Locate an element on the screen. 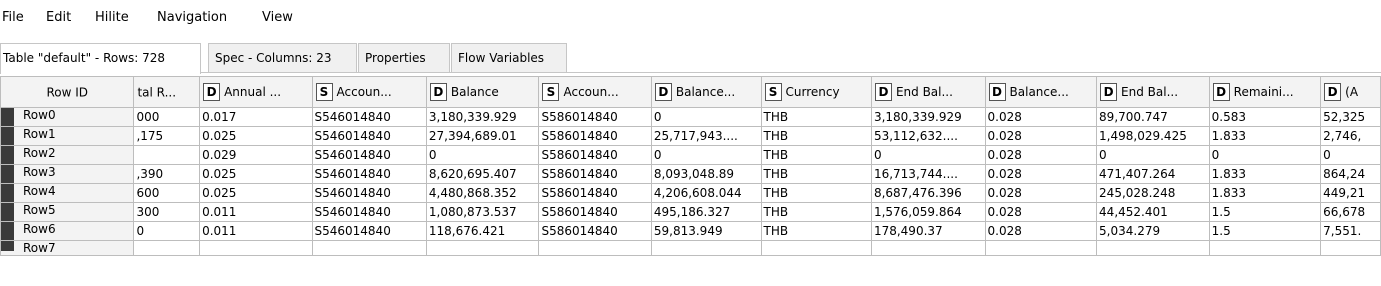 The height and width of the screenshot is (286, 1381). table-cell: 27,394,689.01 is located at coordinates (482, 136).